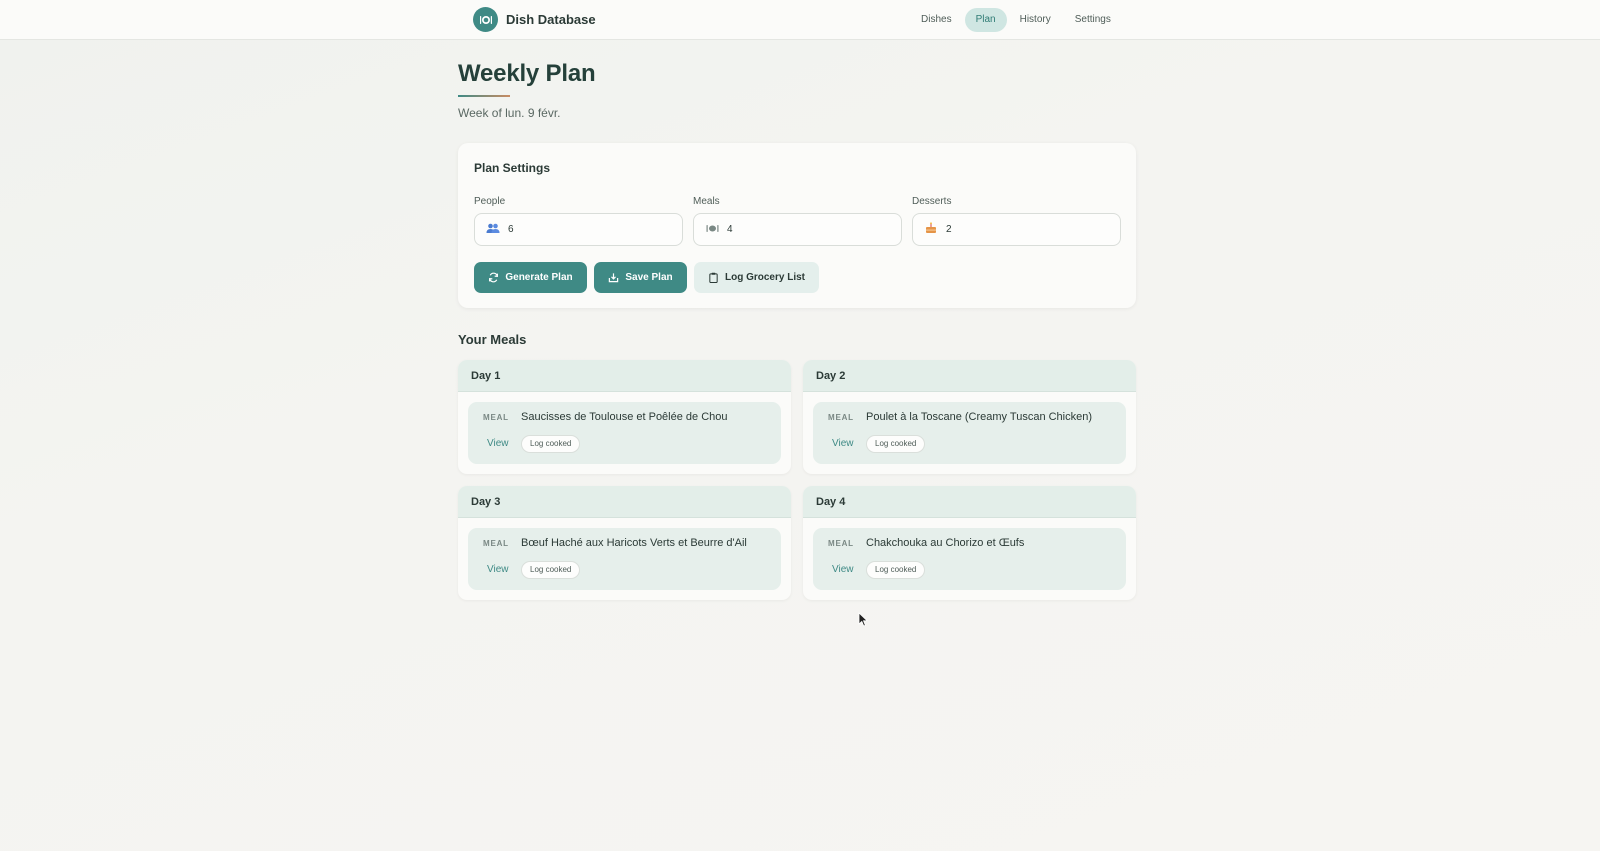 The height and width of the screenshot is (851, 1600). What do you see at coordinates (624, 502) in the screenshot?
I see `day-header: Day 3` at bounding box center [624, 502].